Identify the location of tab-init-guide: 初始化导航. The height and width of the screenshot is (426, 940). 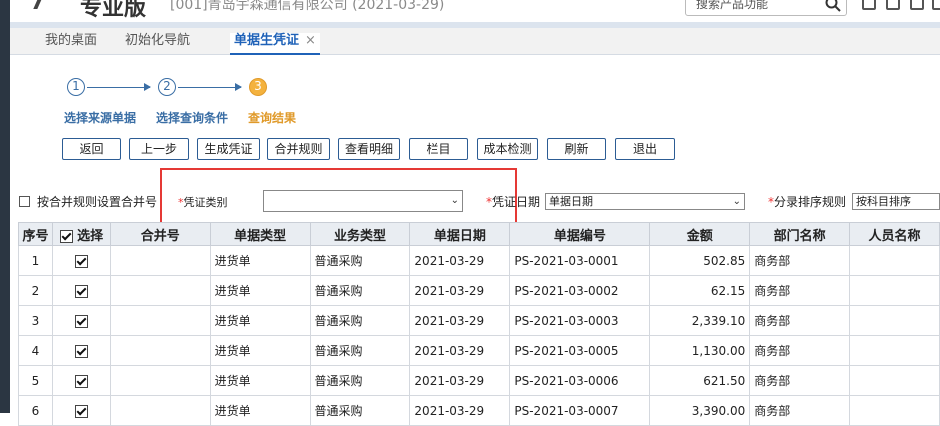
(157, 43).